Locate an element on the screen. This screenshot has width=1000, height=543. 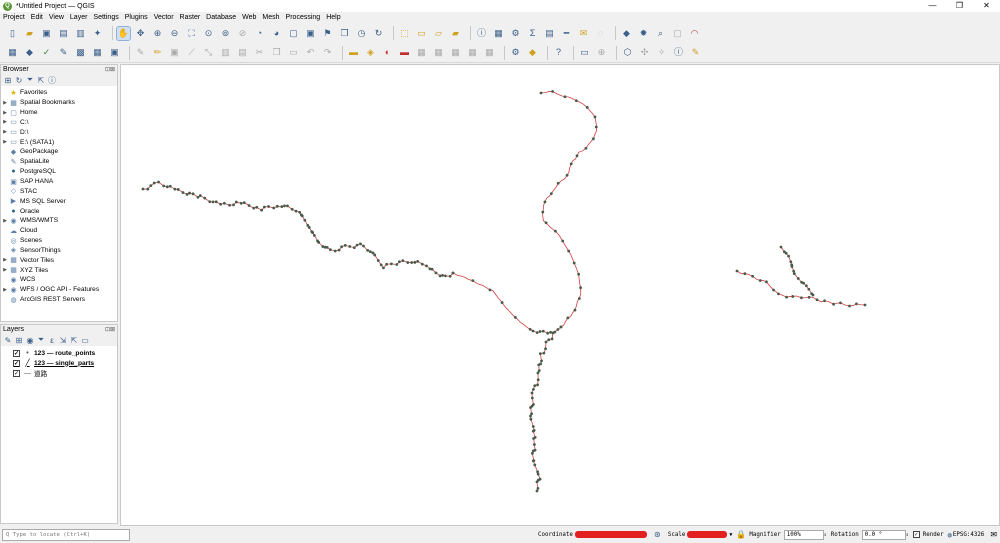
panel-float-close-icon: ⊡⊠ is located at coordinates (110, 329).